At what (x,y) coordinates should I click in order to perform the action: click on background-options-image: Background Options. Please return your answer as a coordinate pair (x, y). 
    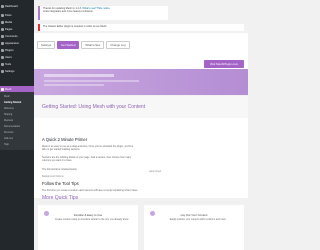
    Looking at the image, I should click on (53, 176).